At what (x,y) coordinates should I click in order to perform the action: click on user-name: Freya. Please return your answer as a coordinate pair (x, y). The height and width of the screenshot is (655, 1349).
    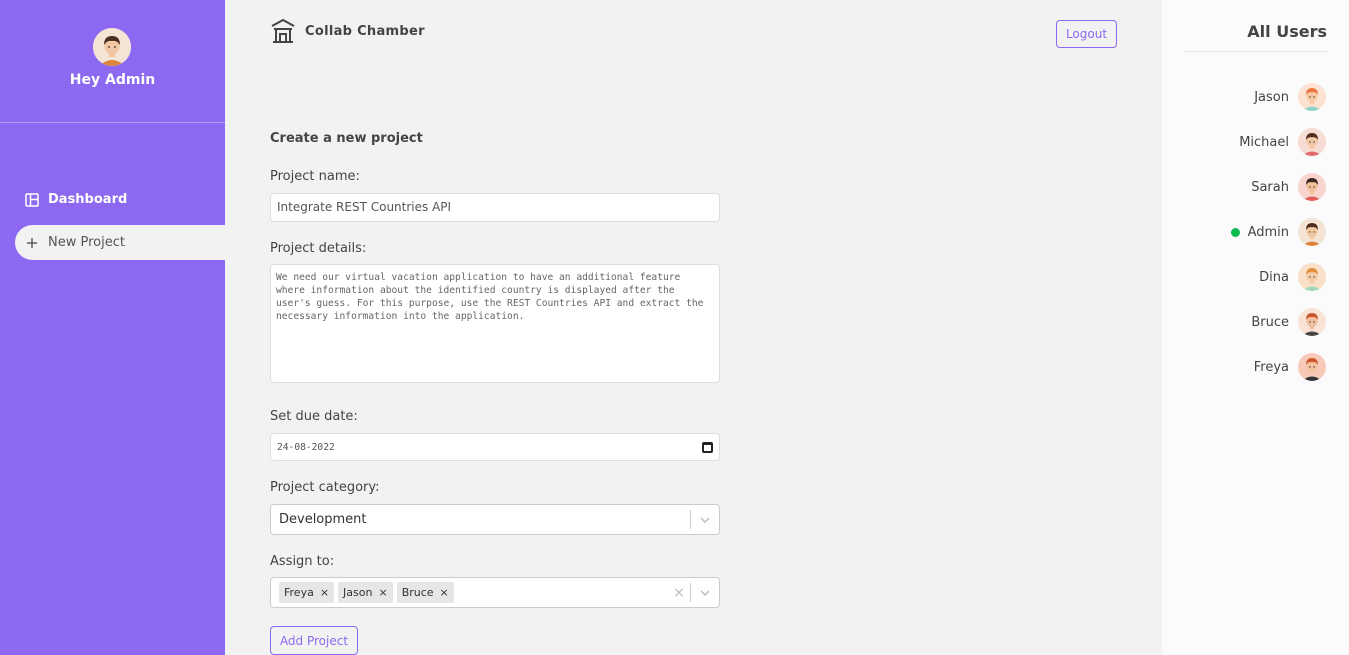
    Looking at the image, I should click on (1271, 367).